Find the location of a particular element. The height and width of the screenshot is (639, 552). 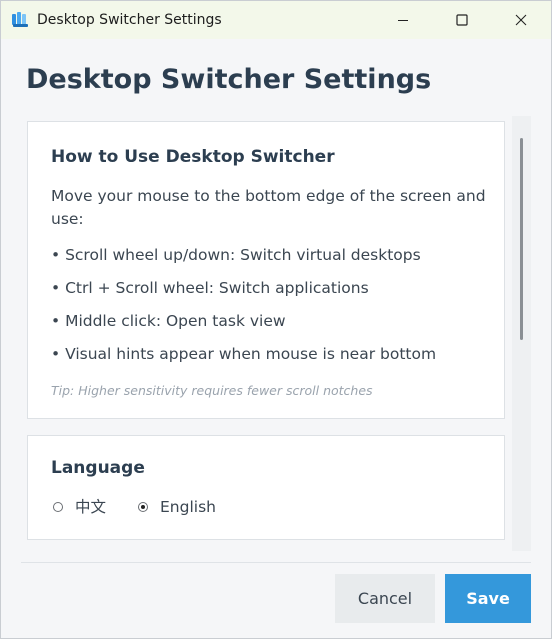

desktop-switcher-app-icon is located at coordinates (20, 19).